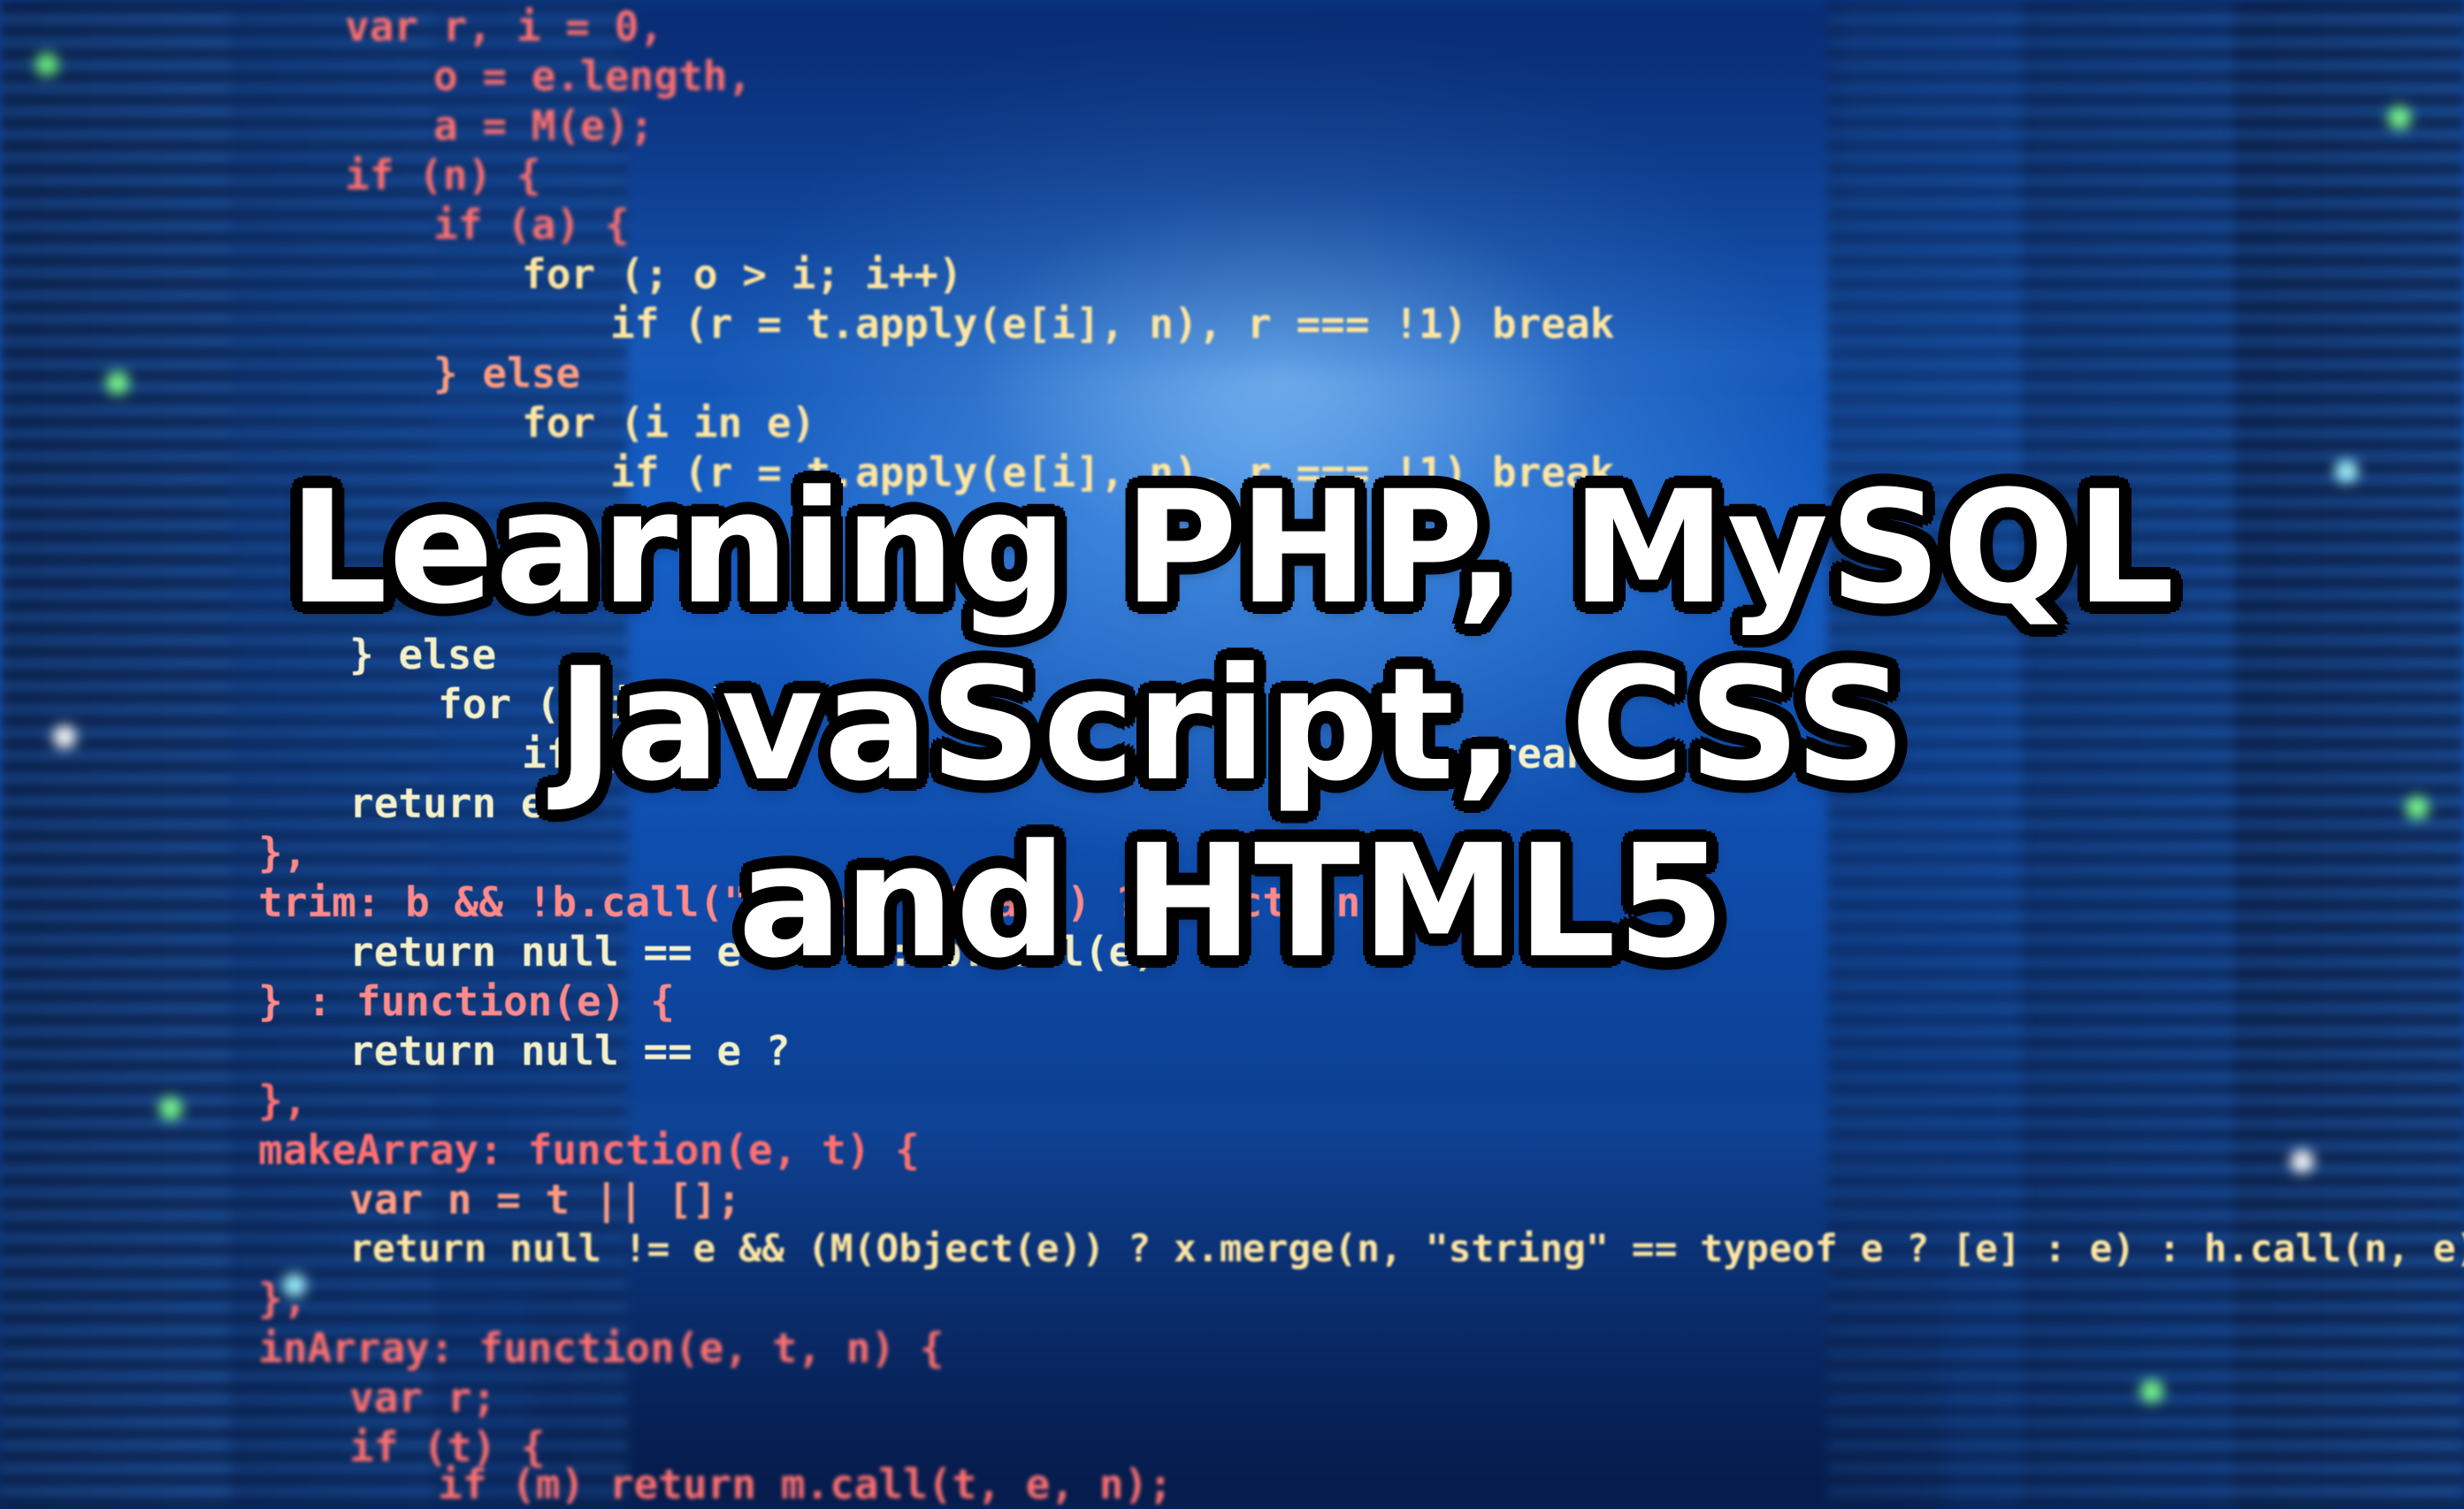 The image size is (2464, 1509). What do you see at coordinates (543, 125) in the screenshot?
I see `code-line: a = M(e);` at bounding box center [543, 125].